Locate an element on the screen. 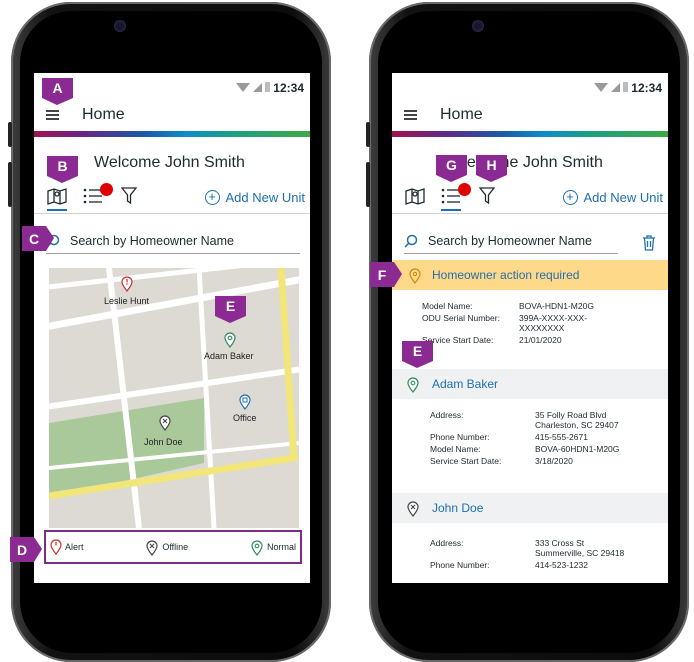  cellular-icon is located at coordinates (615, 87).